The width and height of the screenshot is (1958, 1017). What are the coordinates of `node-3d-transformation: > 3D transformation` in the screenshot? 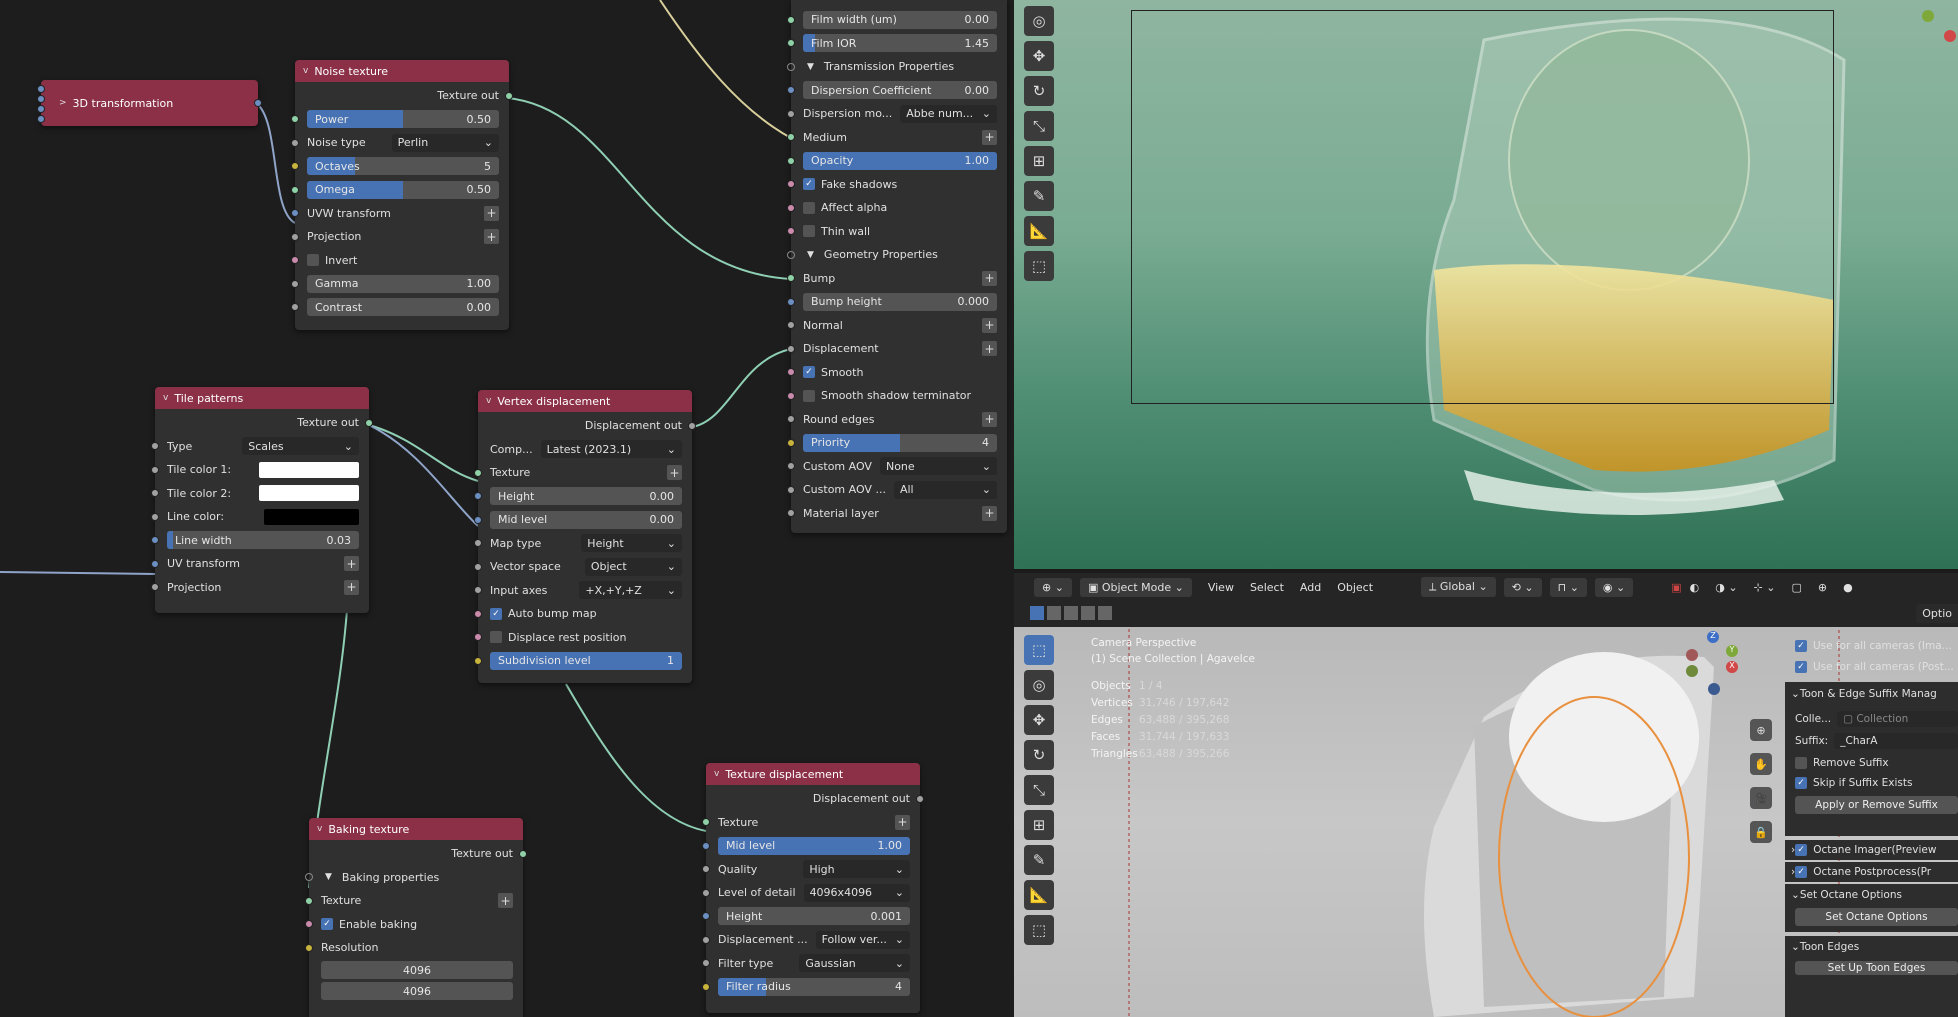 It's located at (149, 103).